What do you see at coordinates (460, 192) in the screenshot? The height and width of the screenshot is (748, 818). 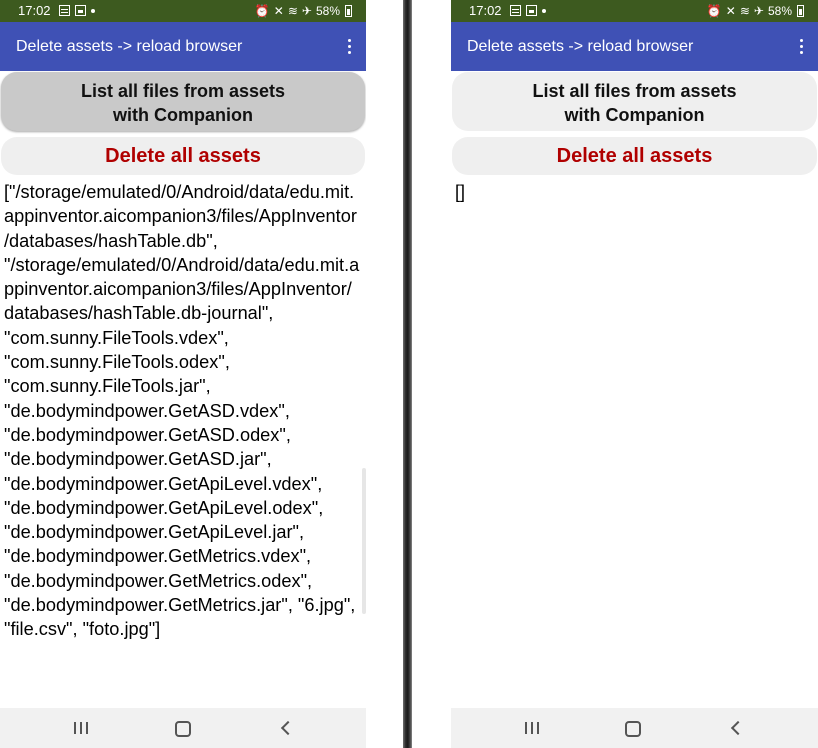 I see `result-label: []` at bounding box center [460, 192].